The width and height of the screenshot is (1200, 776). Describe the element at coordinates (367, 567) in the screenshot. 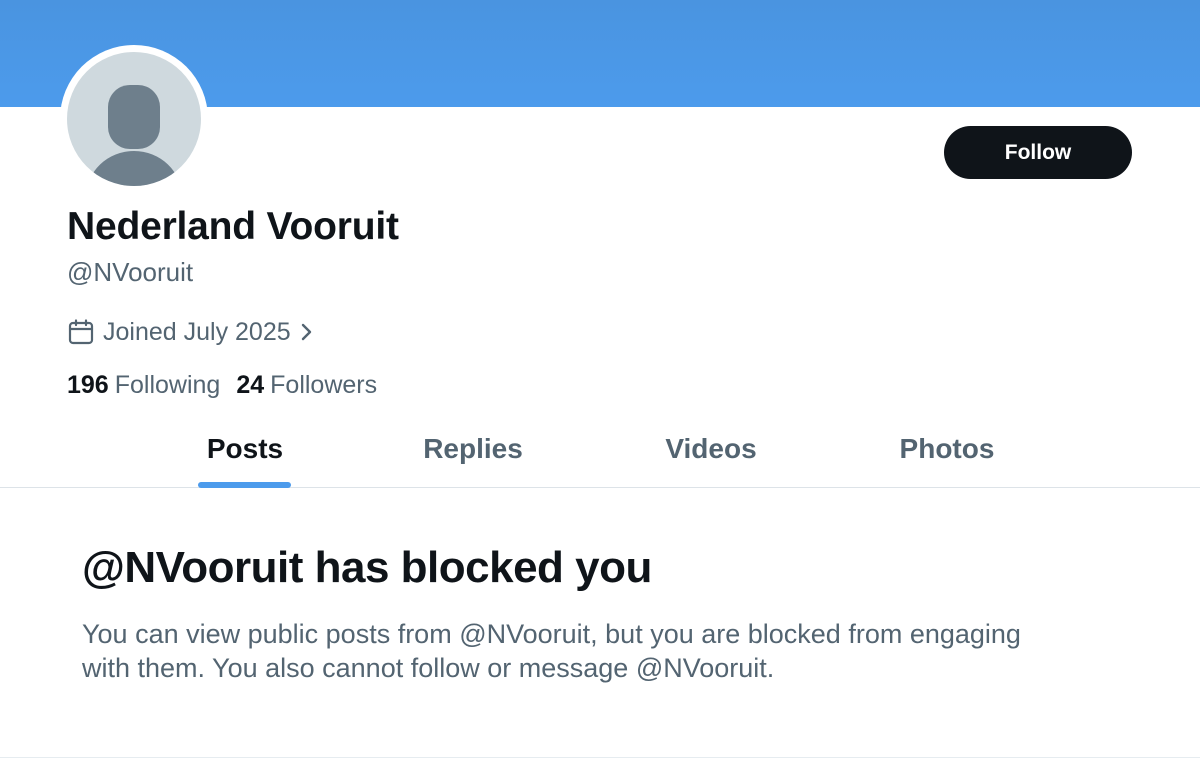

I see `blocked-title: @NVooruit has blocked you` at that location.